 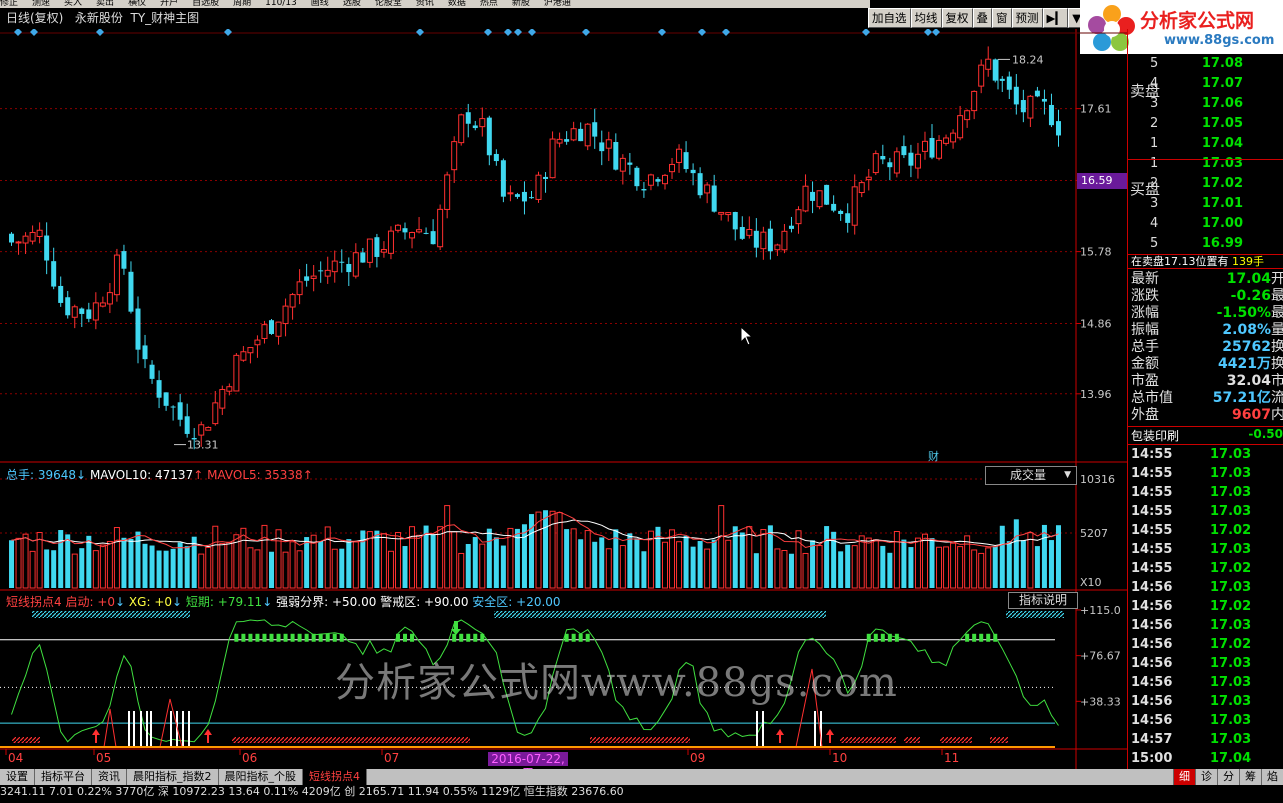 I want to click on indicator-help-button: 指标说明, so click(x=1043, y=600).